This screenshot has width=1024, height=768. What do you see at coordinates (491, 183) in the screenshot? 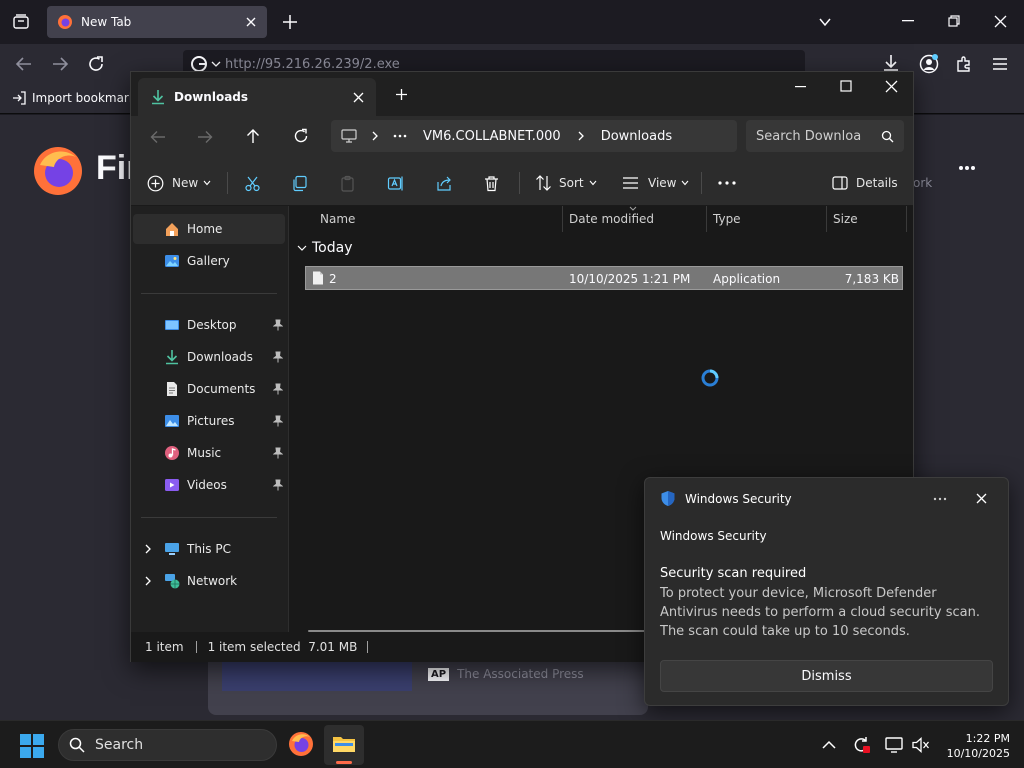
I see `delete-button` at bounding box center [491, 183].